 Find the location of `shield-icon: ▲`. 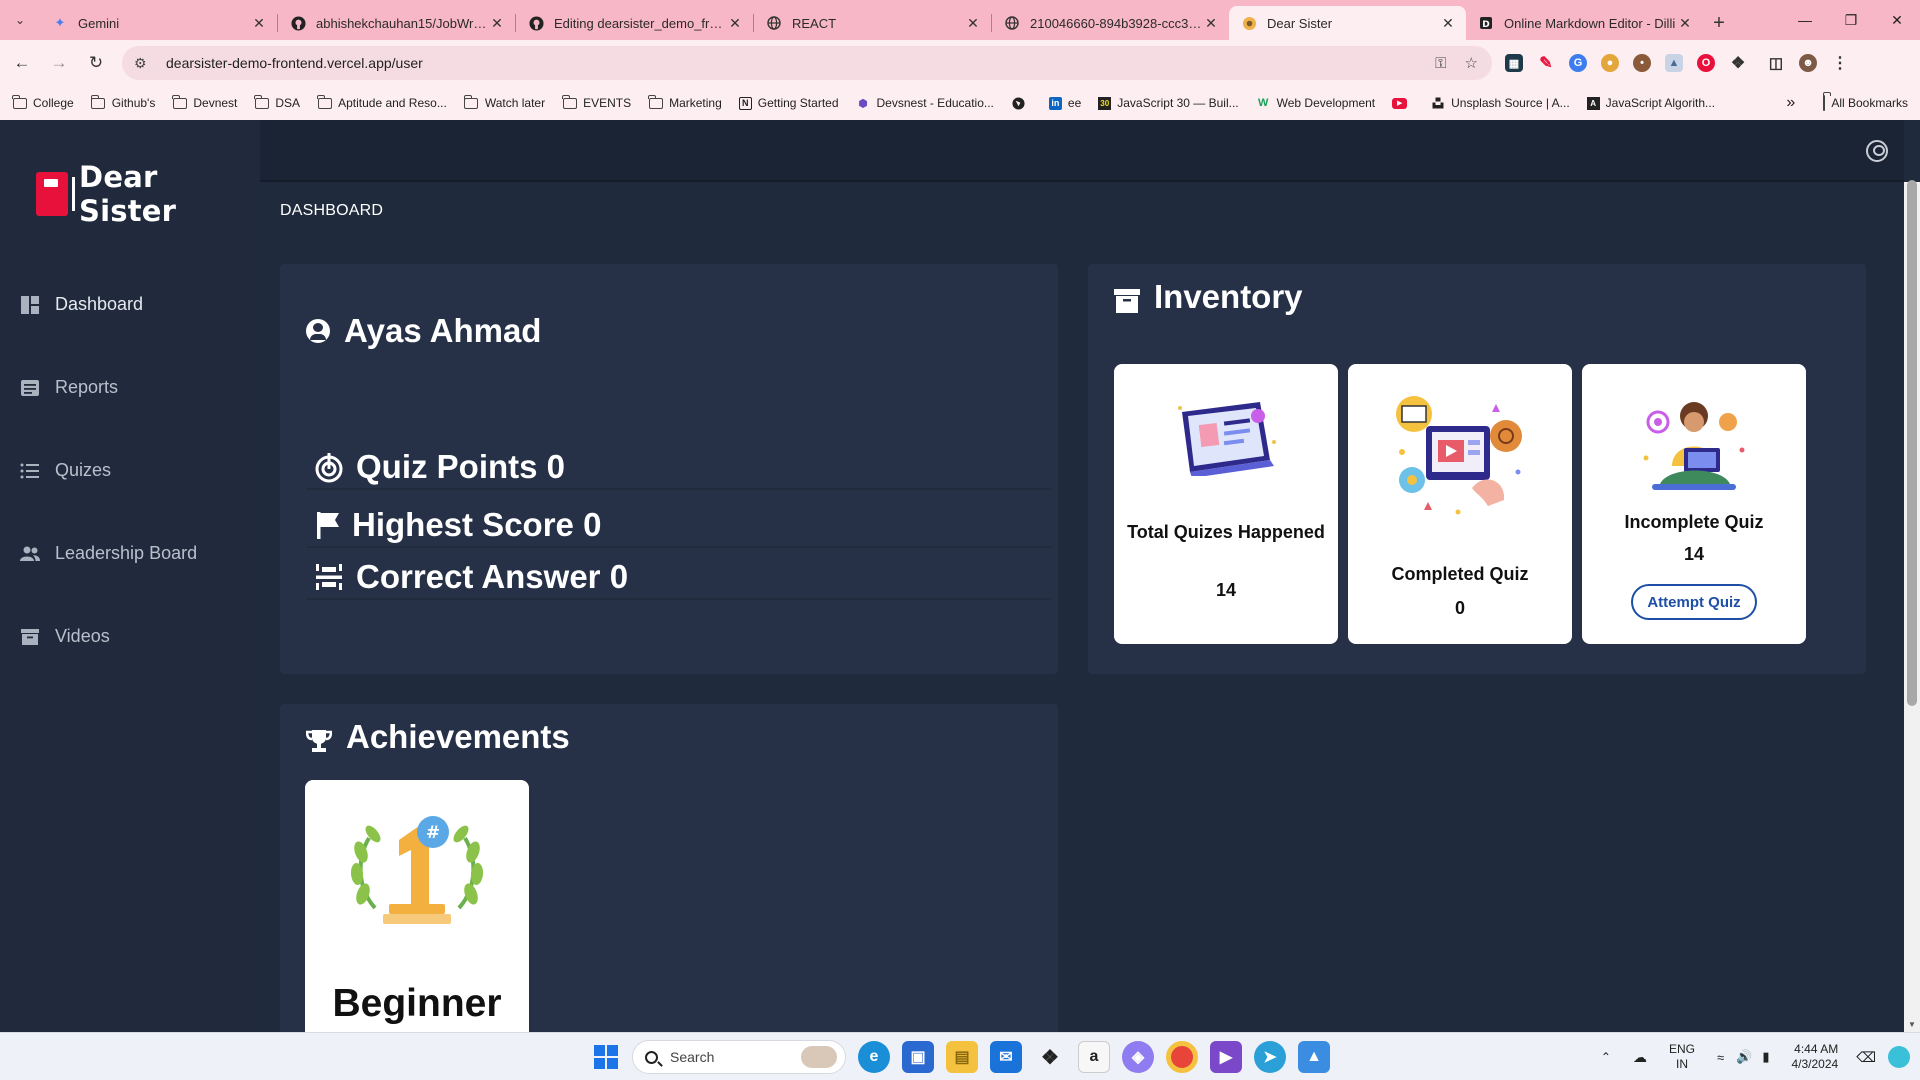

shield-icon: ▲ is located at coordinates (1674, 63).